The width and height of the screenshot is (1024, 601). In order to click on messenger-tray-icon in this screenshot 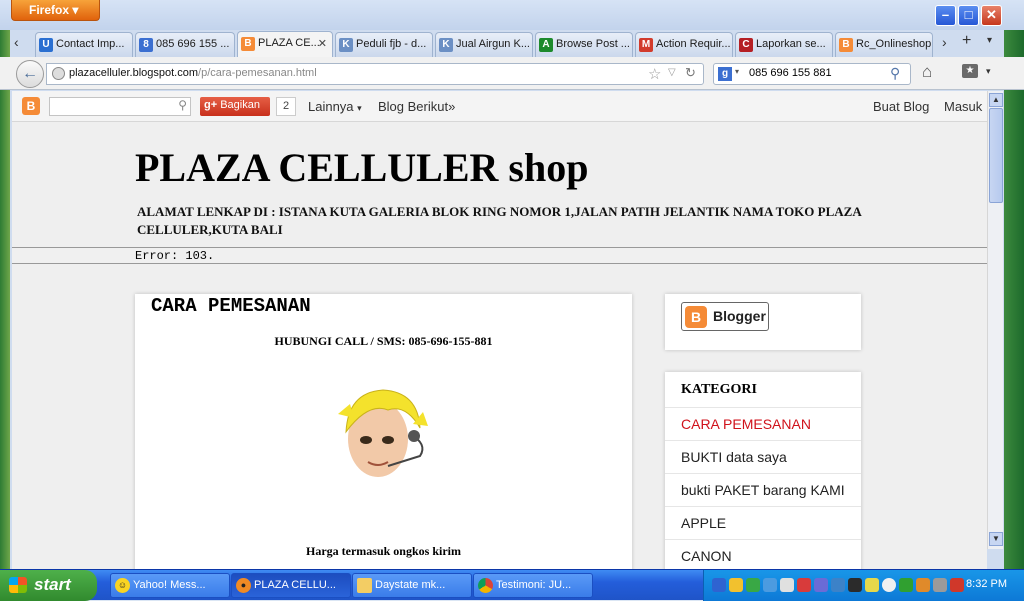, I will do `click(736, 585)`.